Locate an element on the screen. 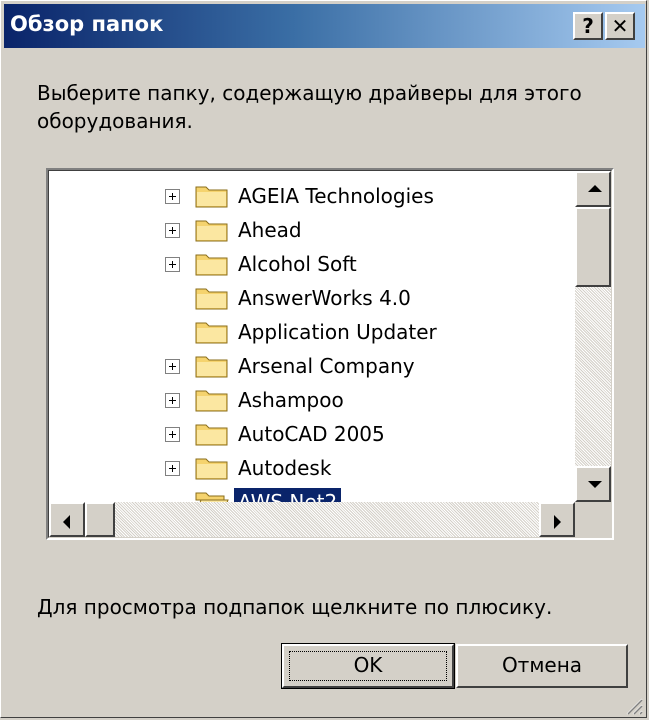 This screenshot has height=720, width=649. right-arrow-icon is located at coordinates (557, 522).